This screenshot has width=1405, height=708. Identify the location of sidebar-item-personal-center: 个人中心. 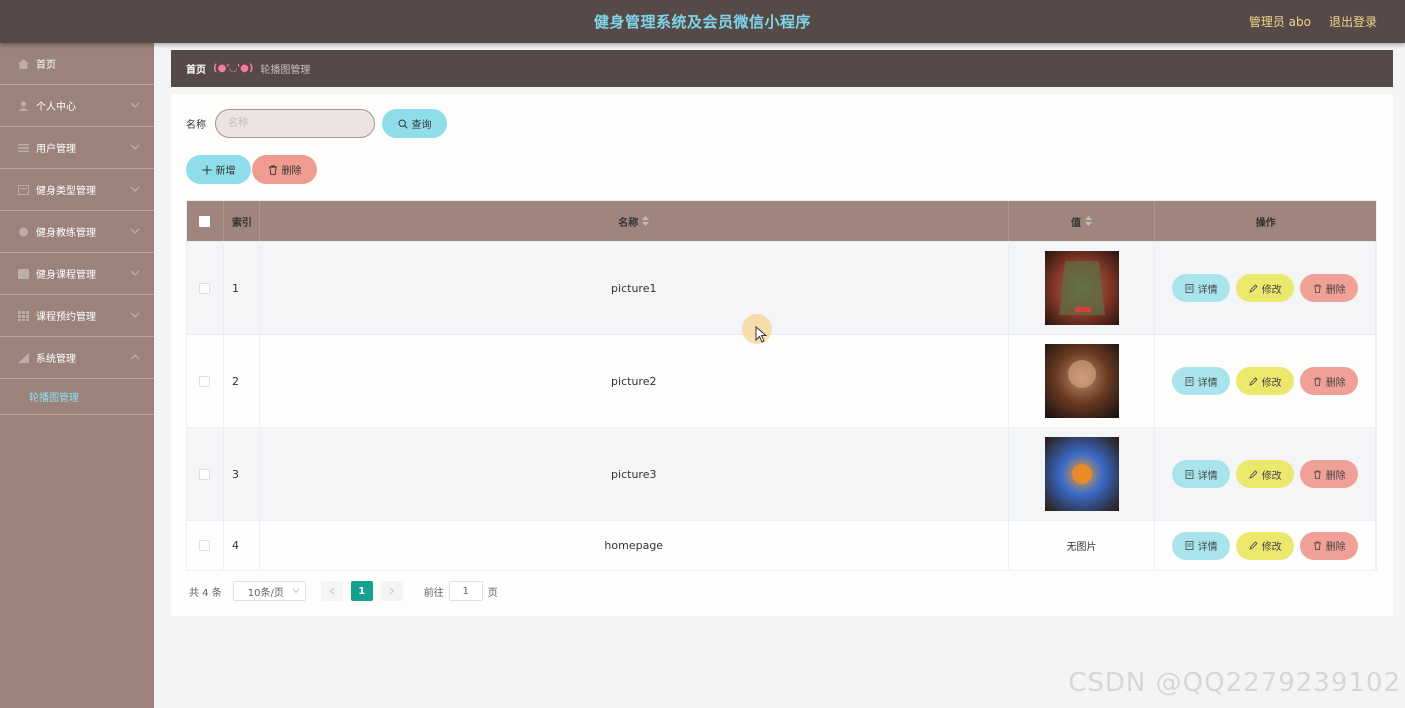
(77, 106).